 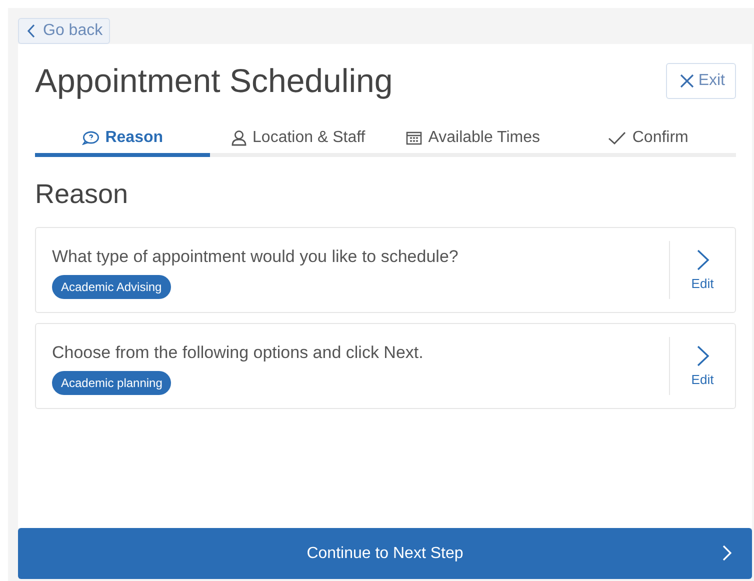 I want to click on exit-button: Exit, so click(x=701, y=81).